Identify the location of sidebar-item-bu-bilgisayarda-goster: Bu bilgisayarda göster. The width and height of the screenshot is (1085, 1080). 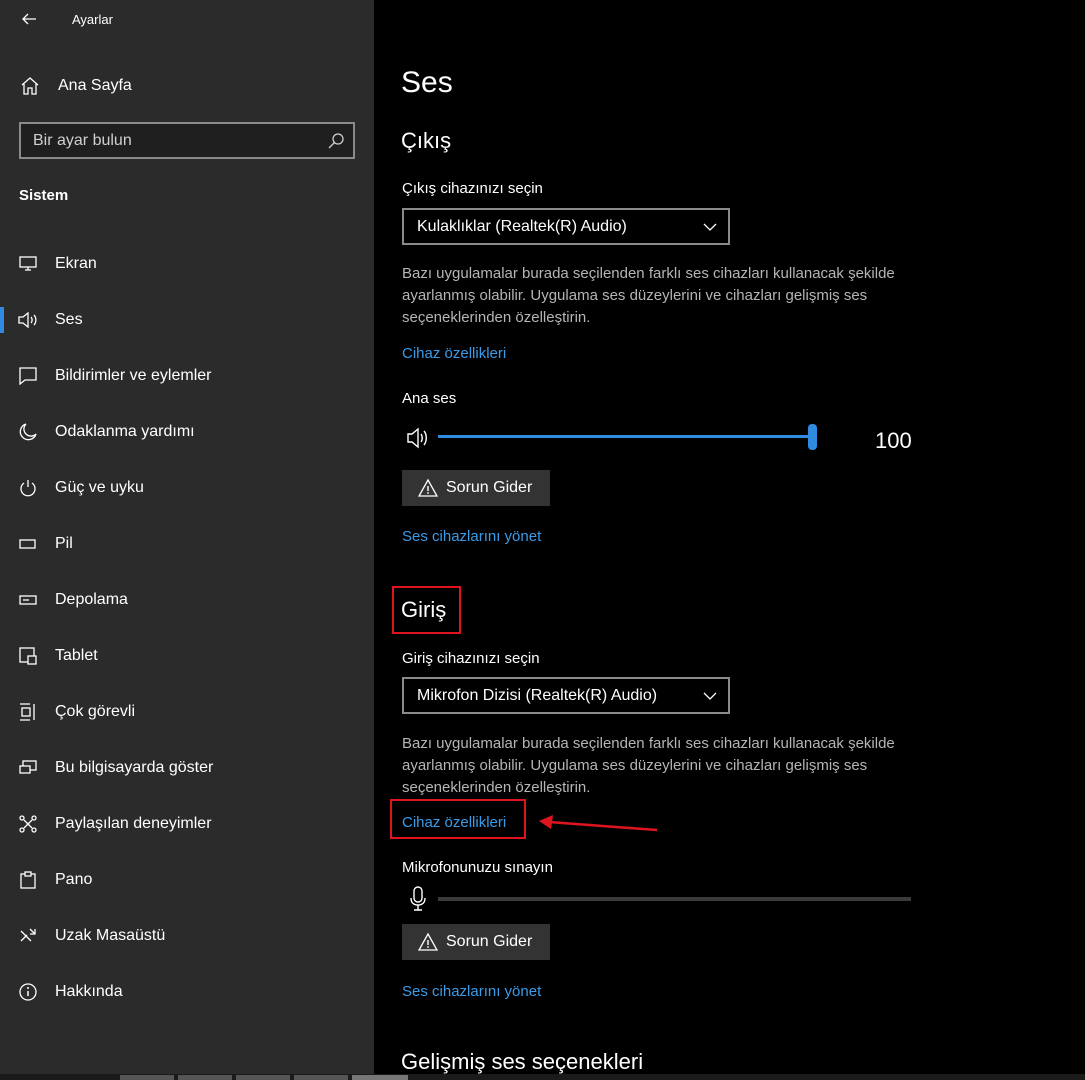
(187, 768).